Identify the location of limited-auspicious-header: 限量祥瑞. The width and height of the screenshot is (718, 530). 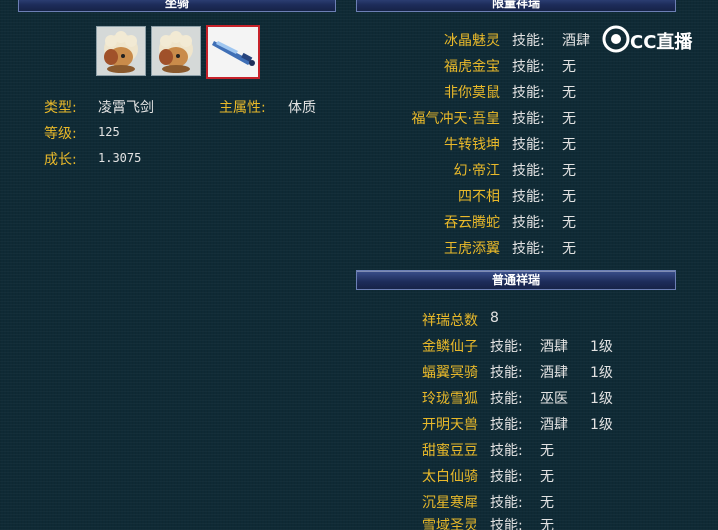
(516, 6).